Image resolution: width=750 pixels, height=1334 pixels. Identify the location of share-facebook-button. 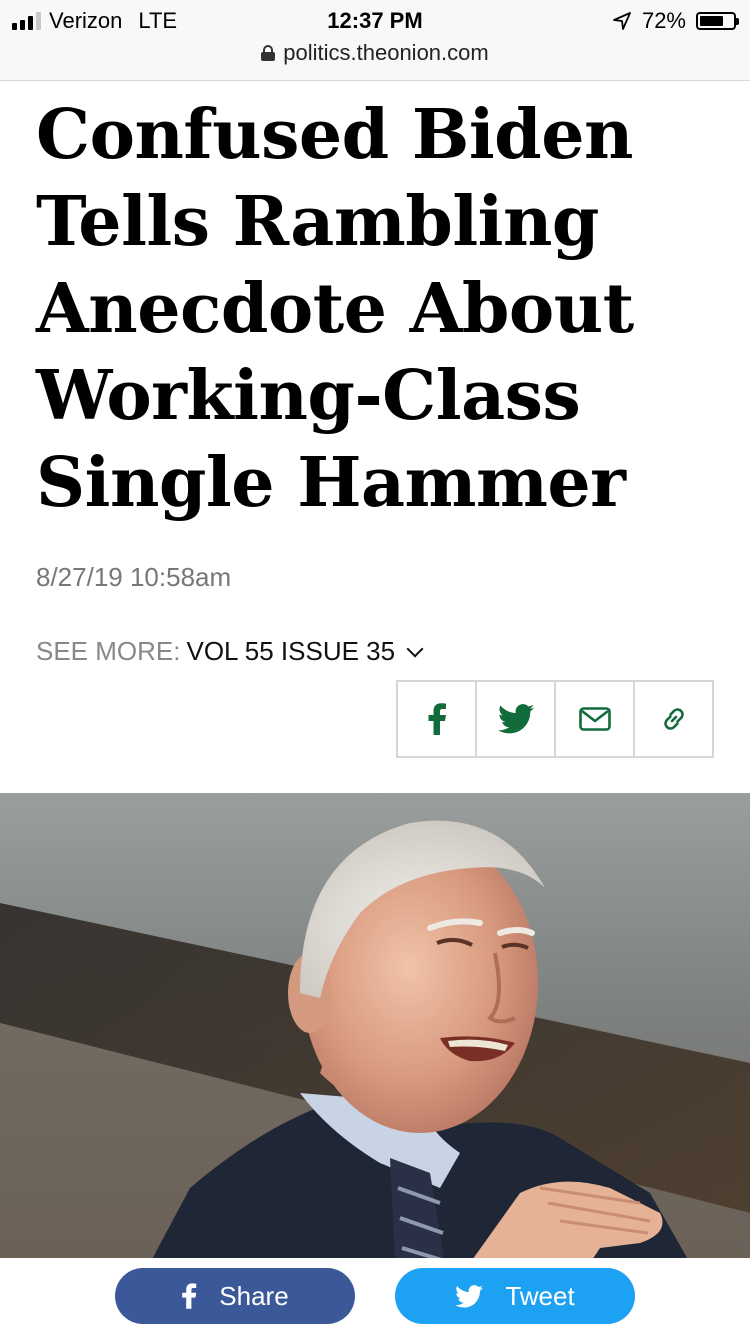
(437, 719).